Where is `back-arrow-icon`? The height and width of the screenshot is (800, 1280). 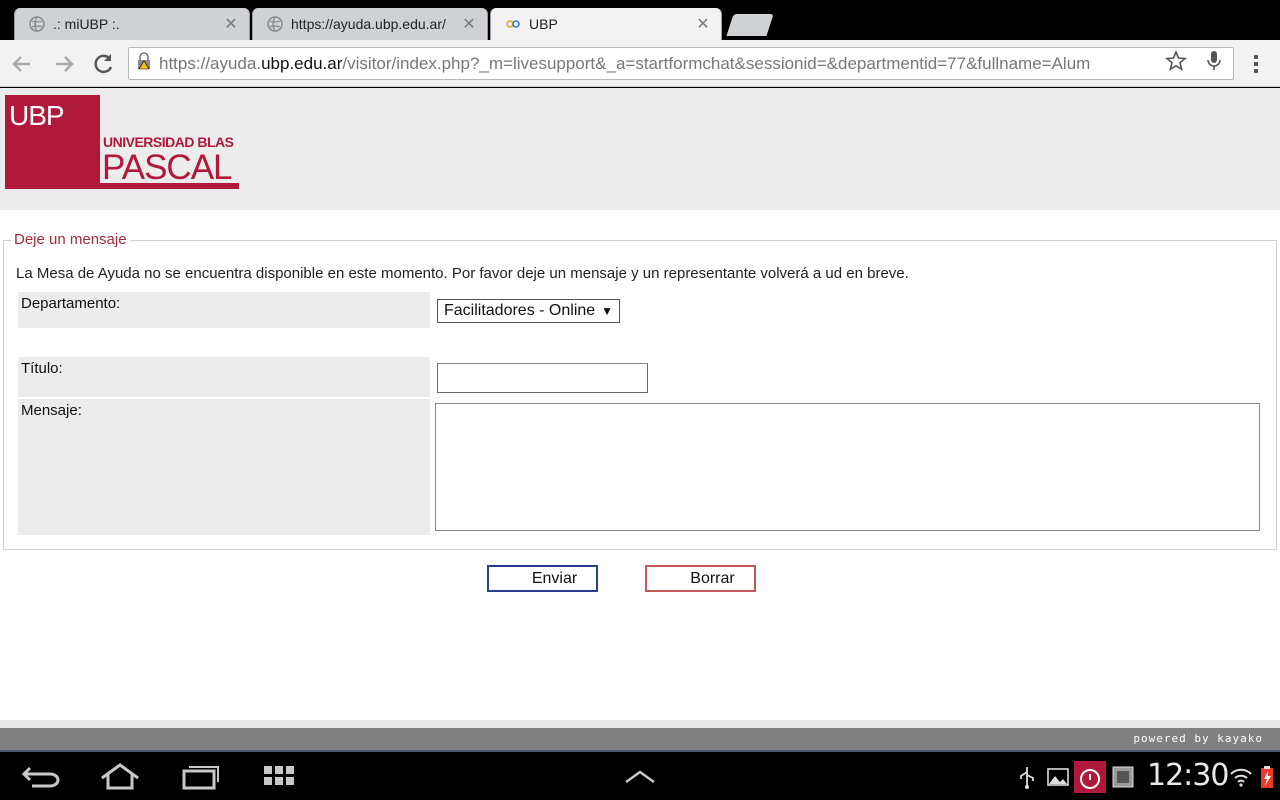 back-arrow-icon is located at coordinates (21, 64).